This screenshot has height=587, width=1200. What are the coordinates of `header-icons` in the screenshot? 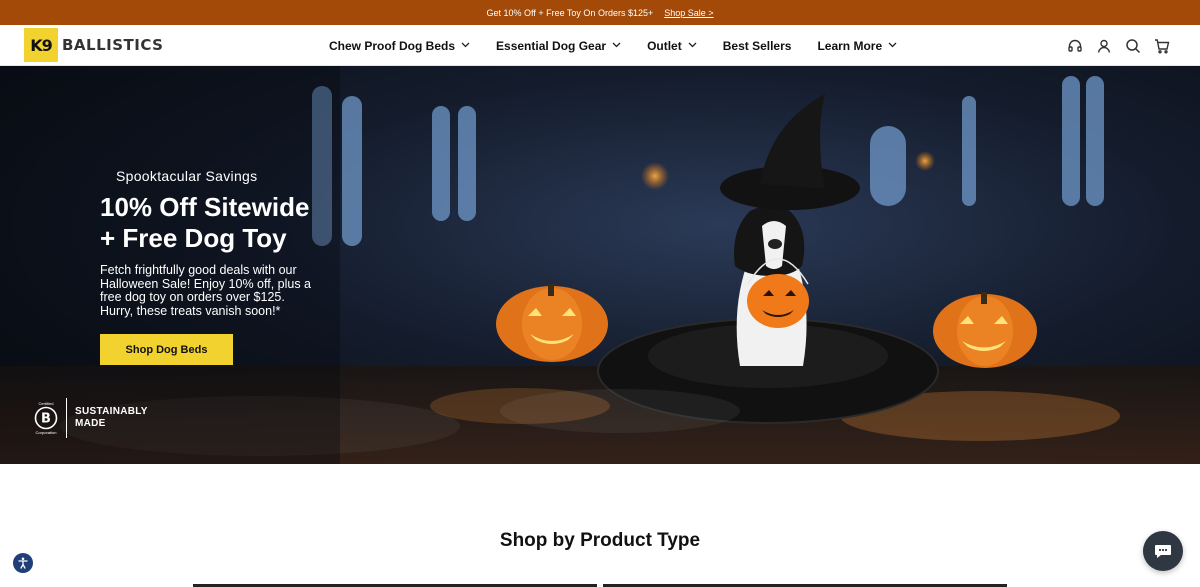 It's located at (1118, 45).